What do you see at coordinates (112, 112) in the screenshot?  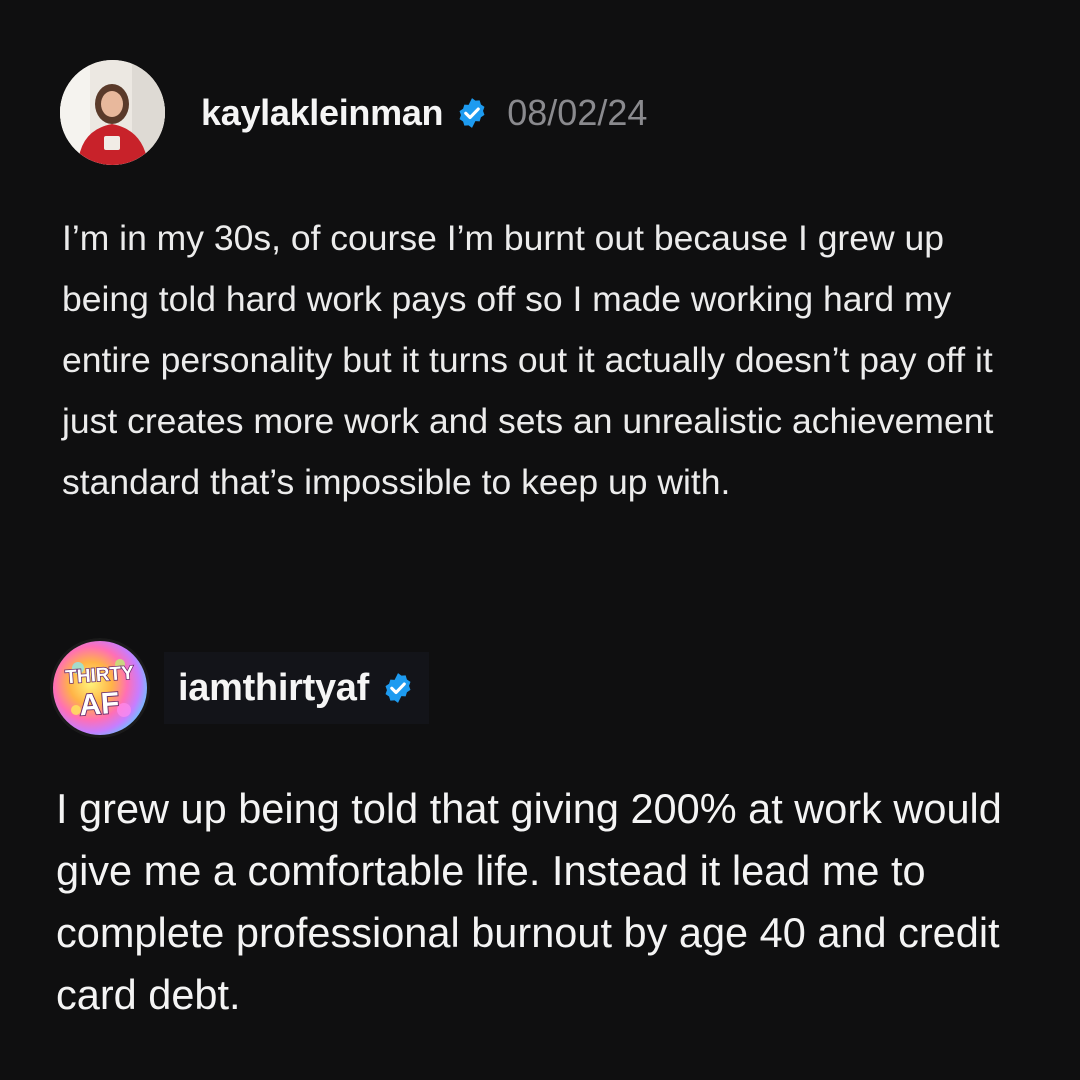 I see `avatar` at bounding box center [112, 112].